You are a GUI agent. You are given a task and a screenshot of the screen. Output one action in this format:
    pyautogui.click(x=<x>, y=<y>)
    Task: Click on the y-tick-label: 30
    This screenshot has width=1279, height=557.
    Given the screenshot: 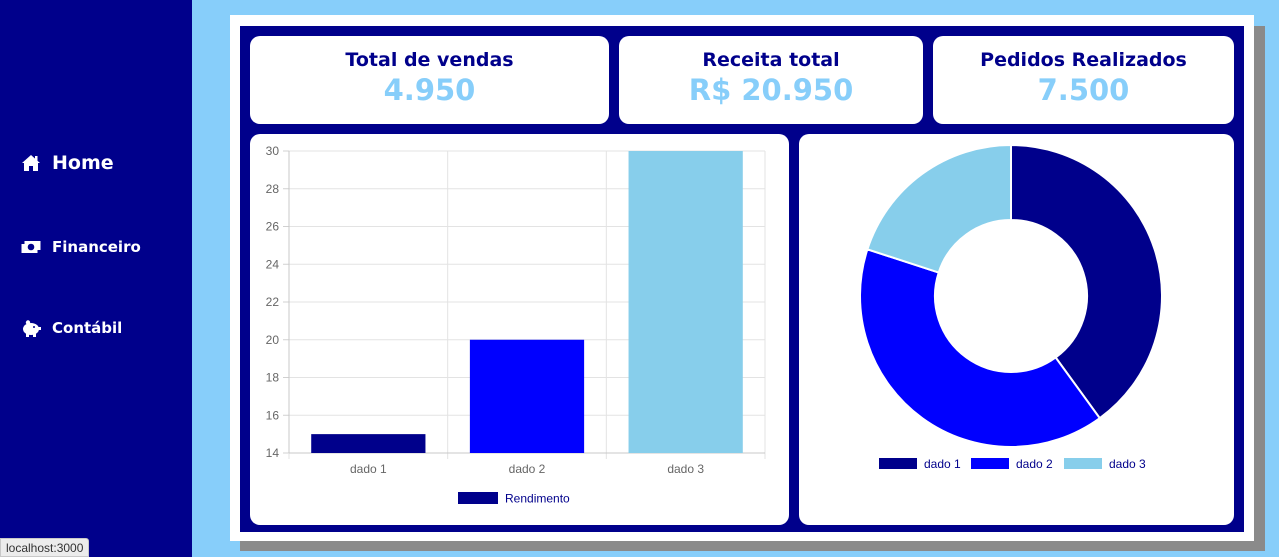 What is the action you would take?
    pyautogui.click(x=273, y=151)
    